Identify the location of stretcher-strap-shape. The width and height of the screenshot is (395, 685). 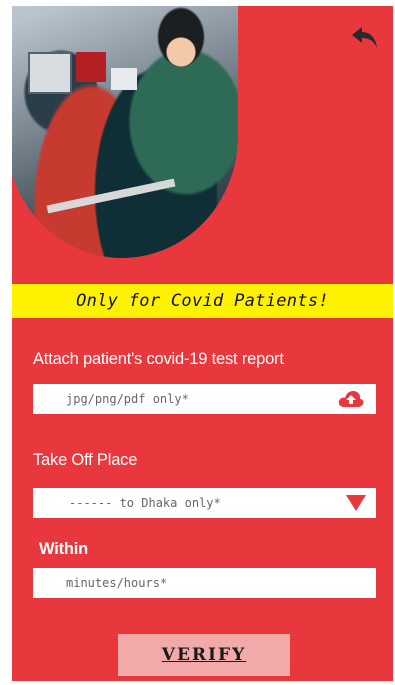
(111, 196).